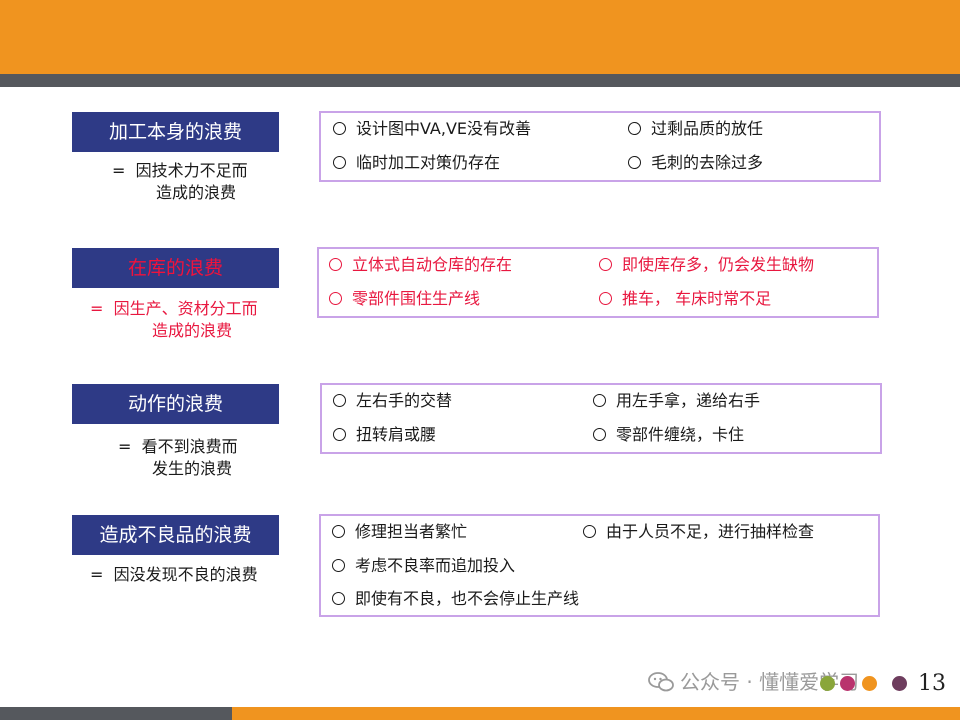  I want to click on list-item: 左右手的交替, so click(392, 401).